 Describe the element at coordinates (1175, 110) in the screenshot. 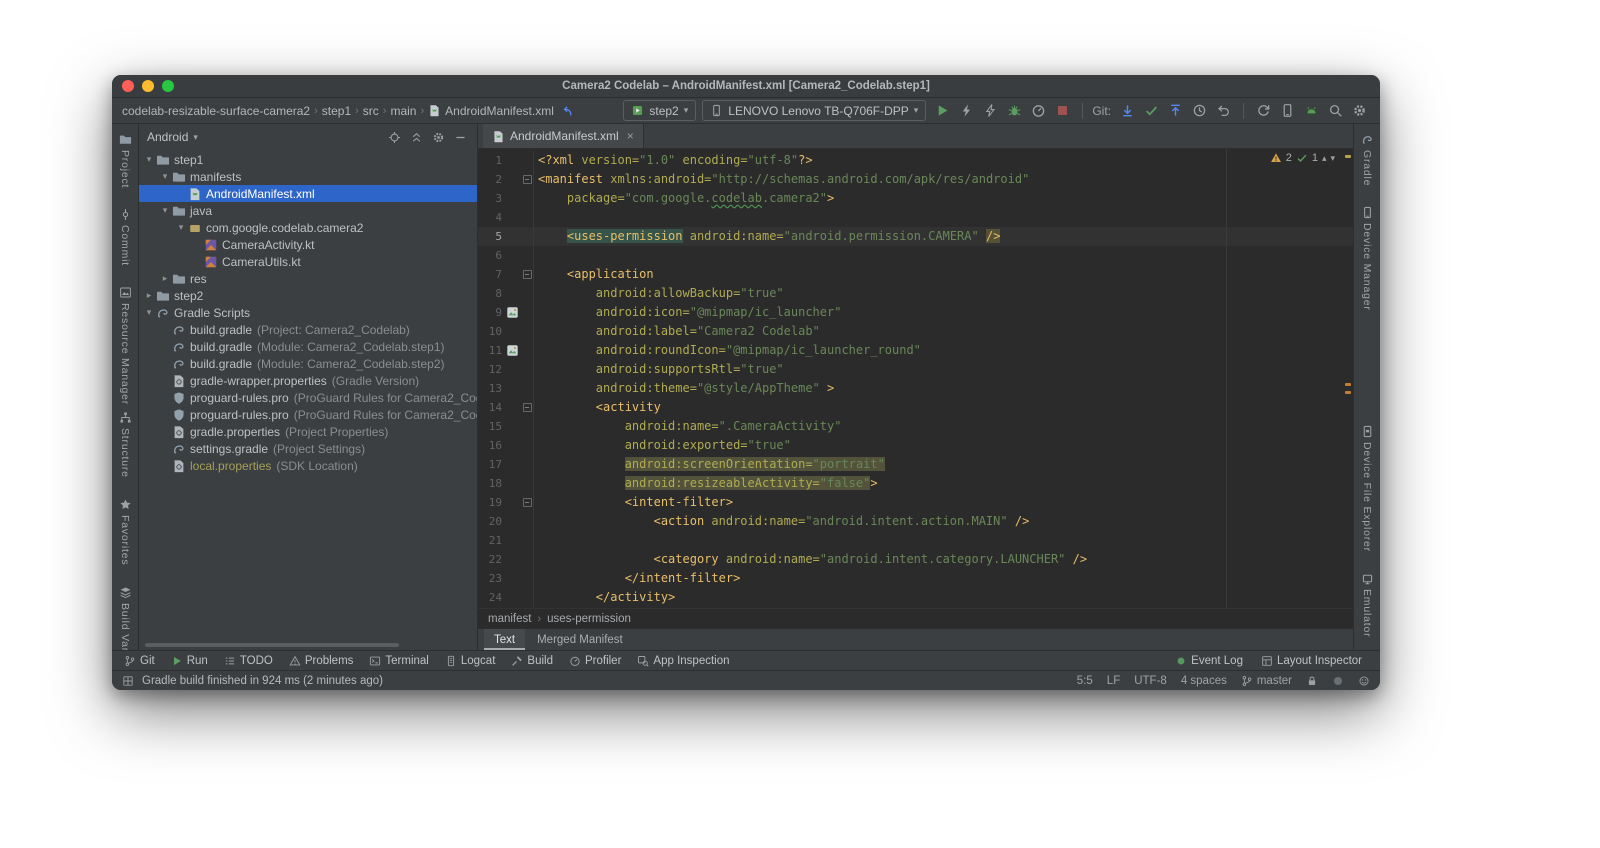

I see `push-button` at that location.